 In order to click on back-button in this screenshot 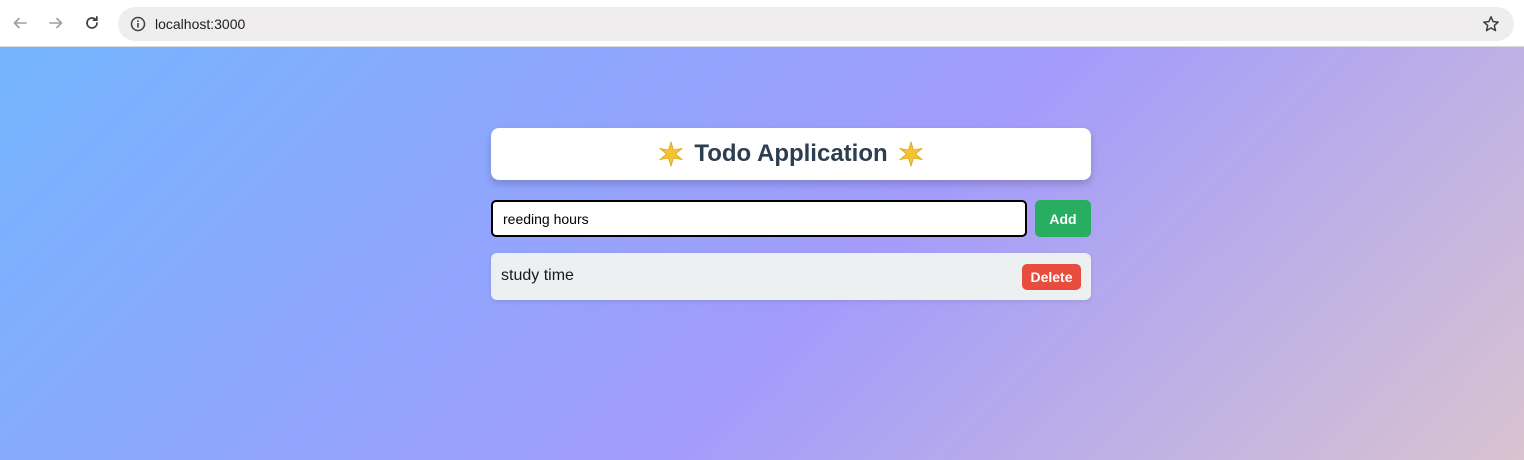, I will do `click(20, 23)`.